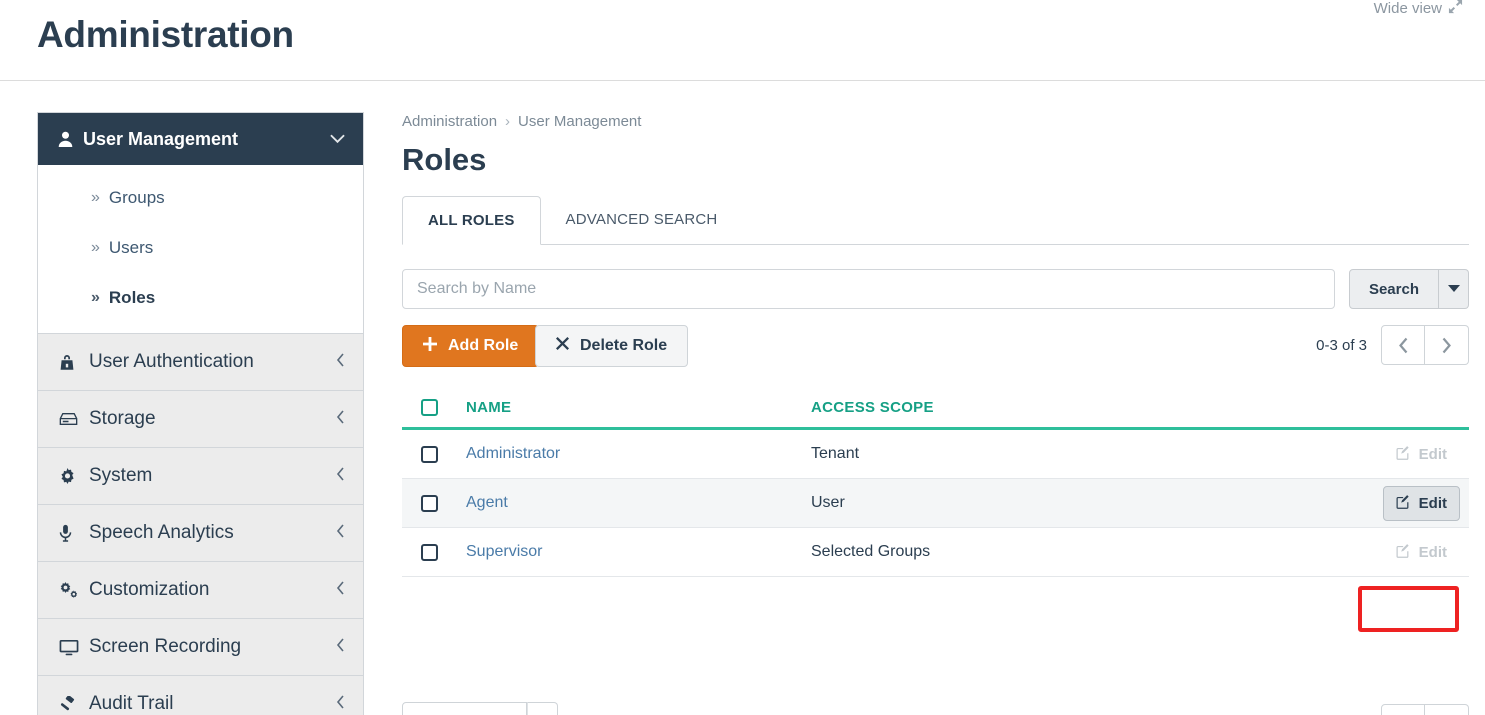  What do you see at coordinates (935, 552) in the screenshot?
I see `table-row: Supervisor Selected Groups Edit` at bounding box center [935, 552].